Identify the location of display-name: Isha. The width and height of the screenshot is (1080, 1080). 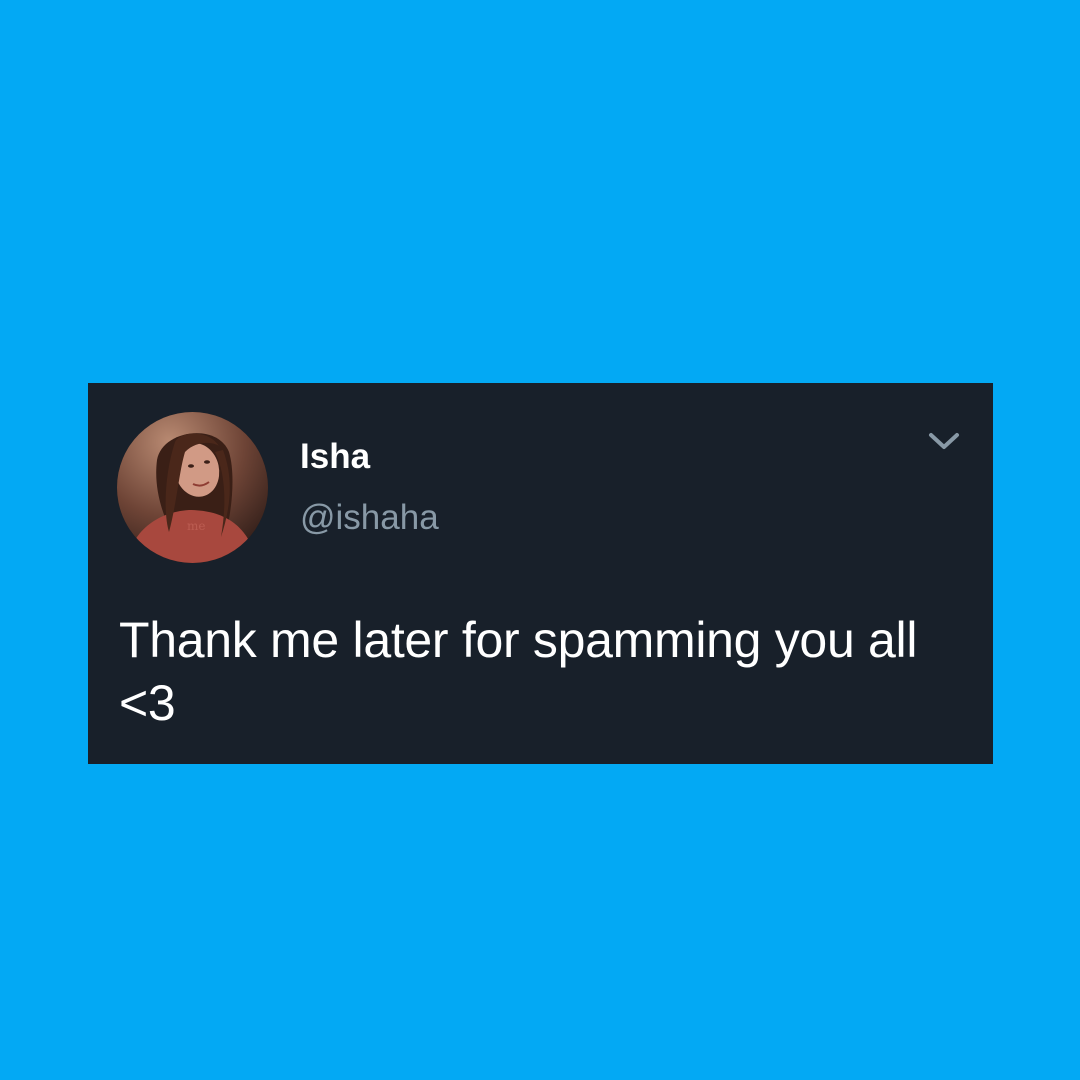
(335, 457).